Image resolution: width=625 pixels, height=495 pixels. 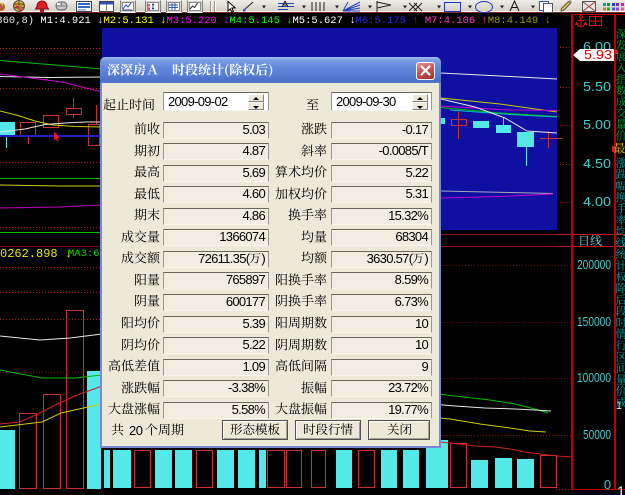 I want to click on svg-text: 5.93, so click(x=598, y=54).